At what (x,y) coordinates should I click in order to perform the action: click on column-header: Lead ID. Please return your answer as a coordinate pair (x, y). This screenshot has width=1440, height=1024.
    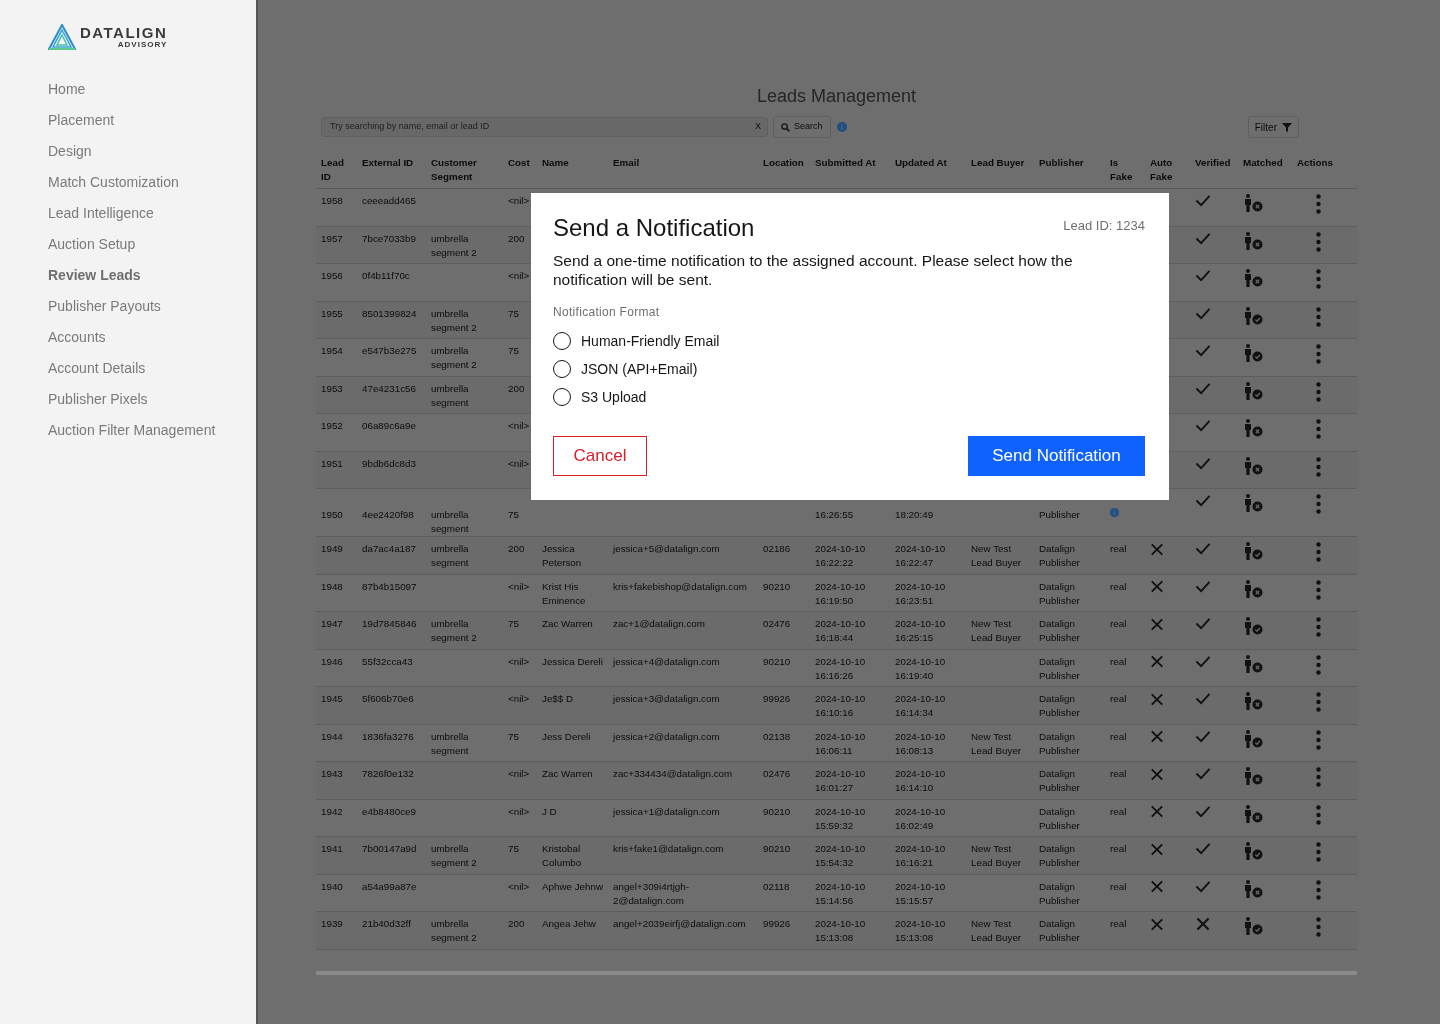
    Looking at the image, I should click on (336, 172).